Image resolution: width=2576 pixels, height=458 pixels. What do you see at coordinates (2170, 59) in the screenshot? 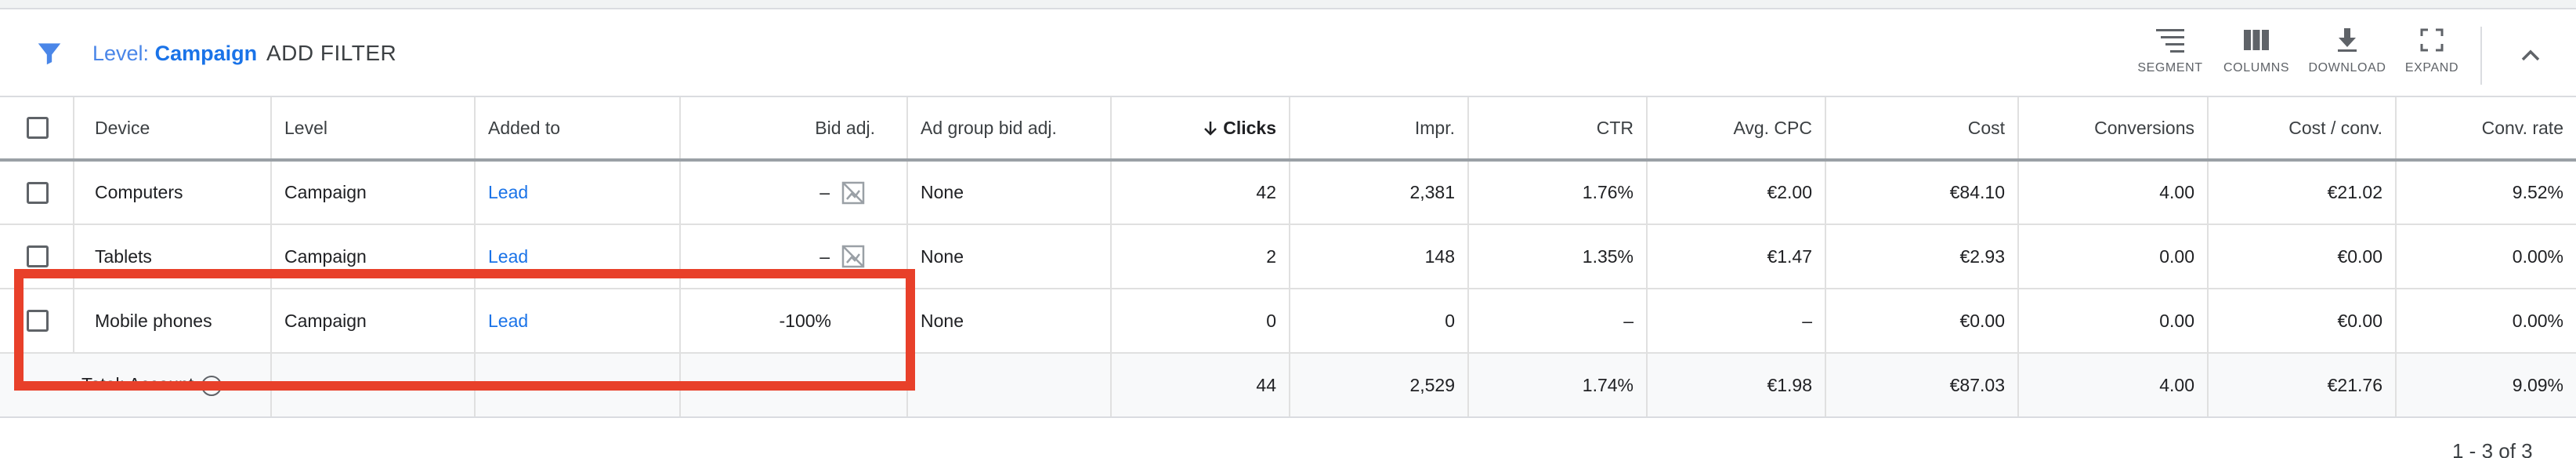
I see `segment-button: SEGMENT` at bounding box center [2170, 59].